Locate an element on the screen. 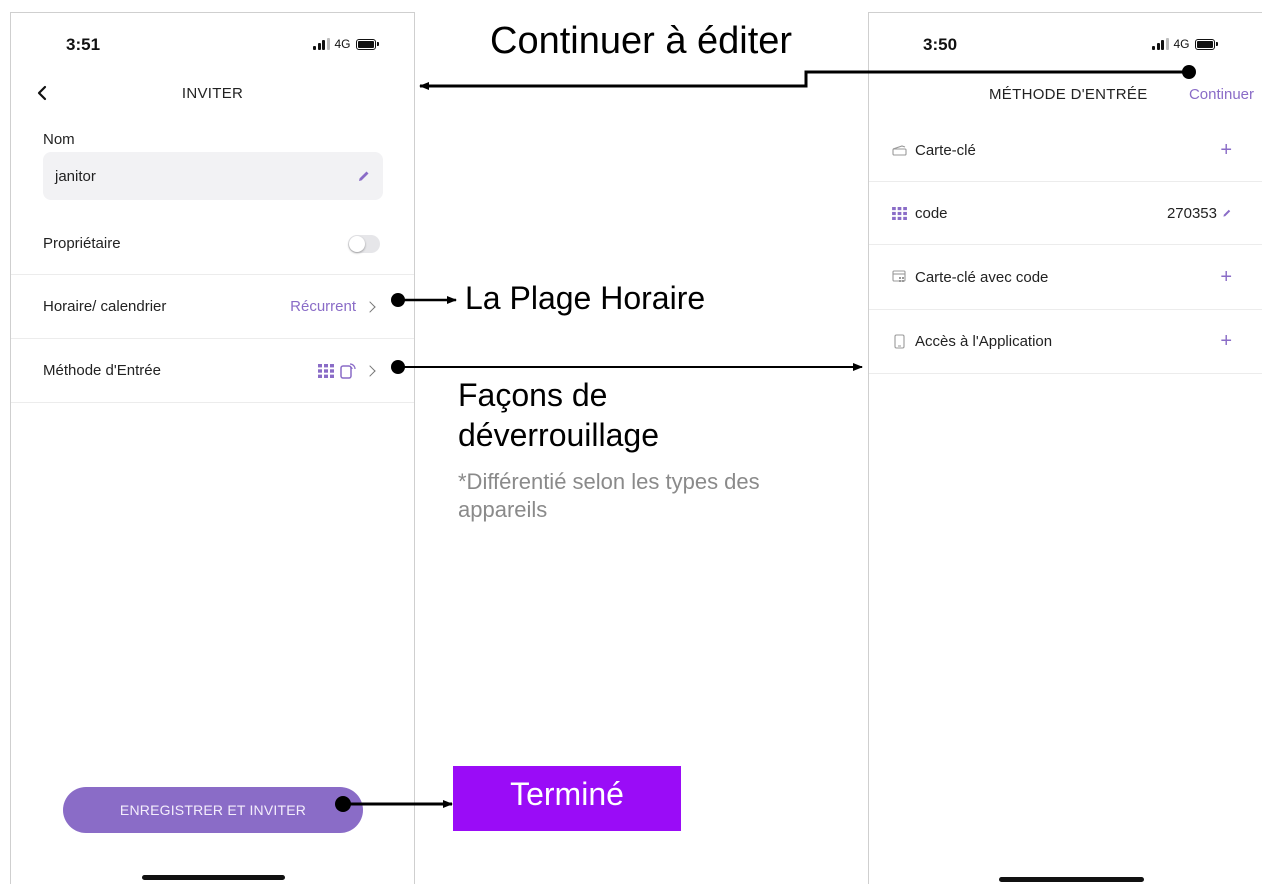 The width and height of the screenshot is (1262, 884). arrow-time-range is located at coordinates (424, 300).